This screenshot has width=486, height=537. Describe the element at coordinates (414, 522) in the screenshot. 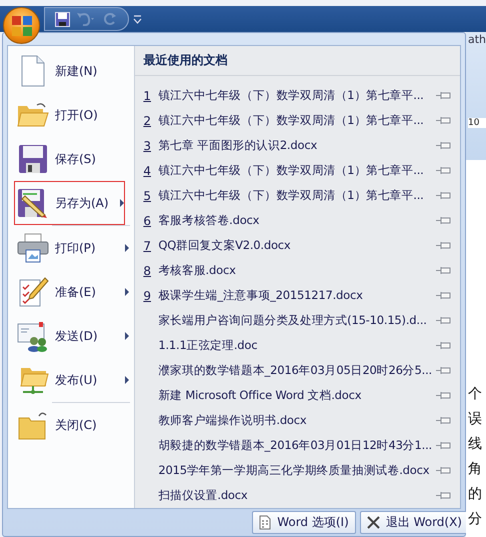

I see `footer-button: 退出 Word(X)` at that location.